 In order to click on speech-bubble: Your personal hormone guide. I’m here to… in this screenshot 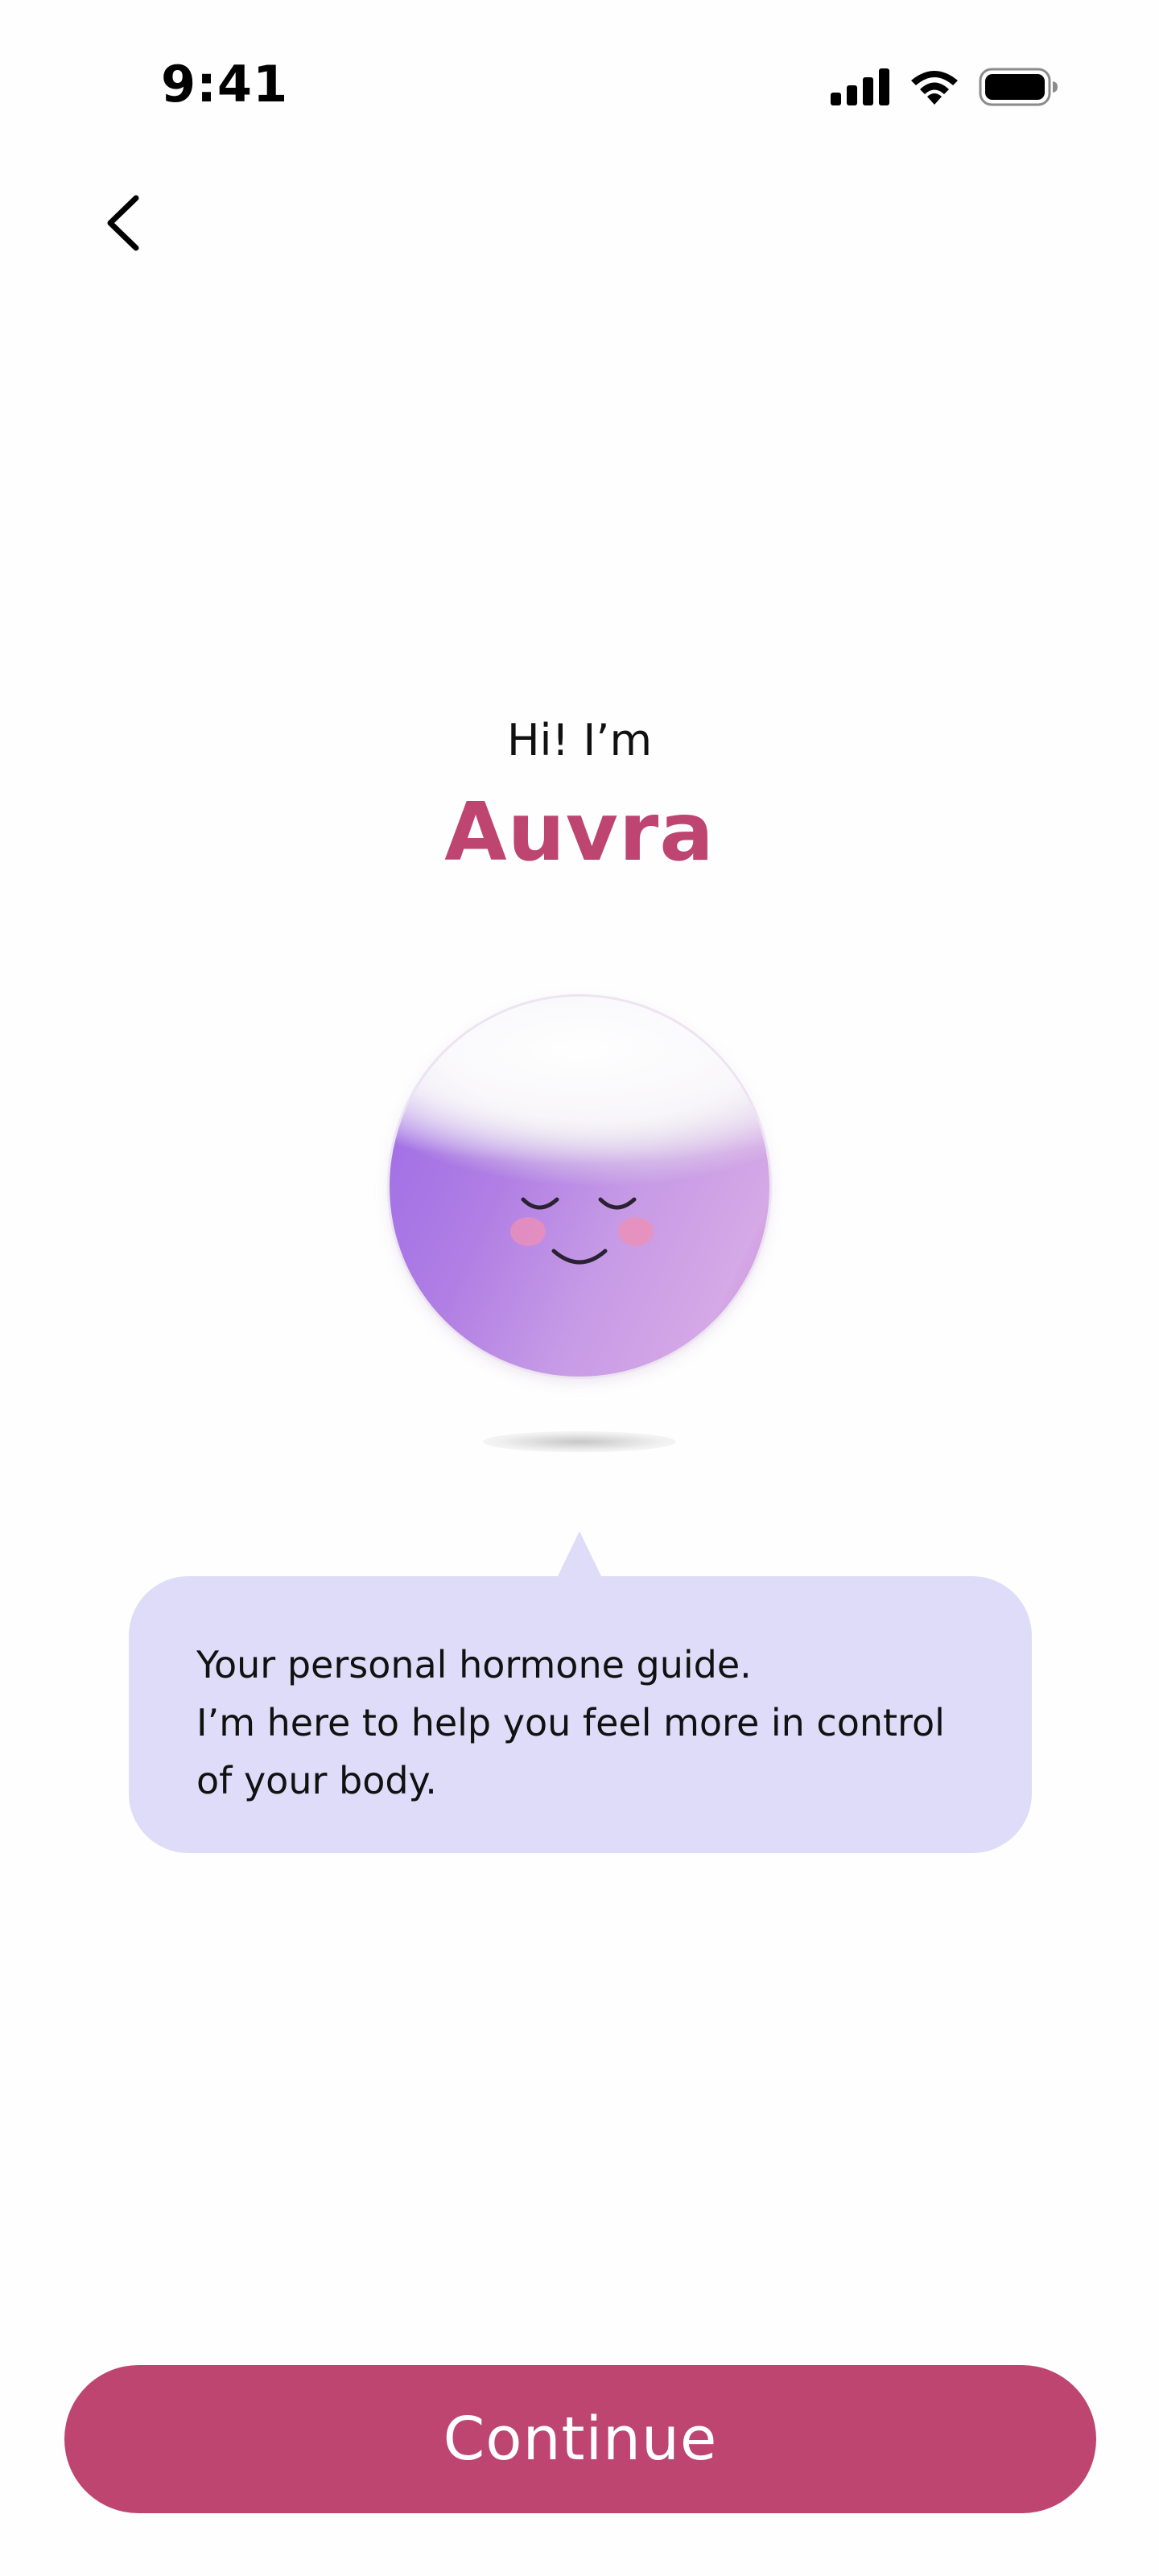, I will do `click(580, 1714)`.